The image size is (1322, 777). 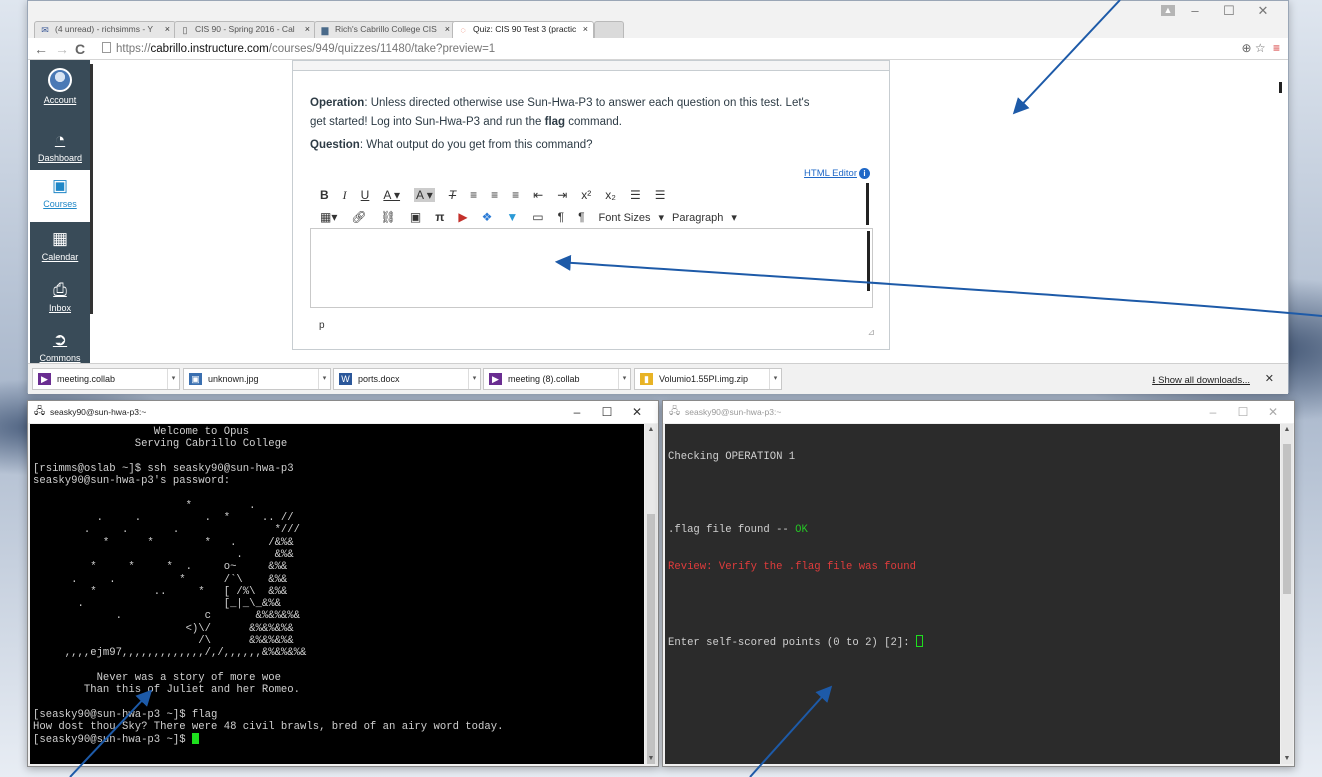 I want to click on media-icon: ▭, so click(x=537, y=217).